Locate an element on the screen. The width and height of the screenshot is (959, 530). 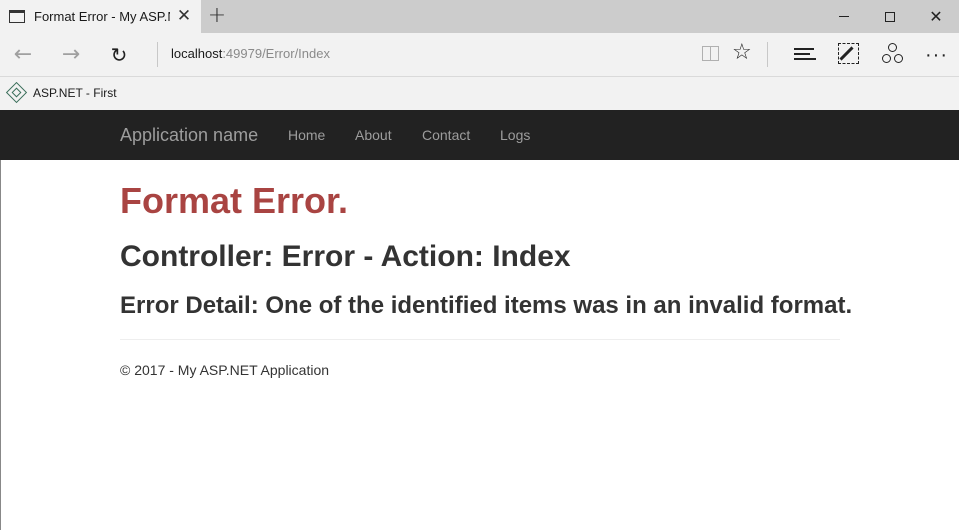
browser-tab: Format Error - My ASP.N ✕ is located at coordinates (100, 16).